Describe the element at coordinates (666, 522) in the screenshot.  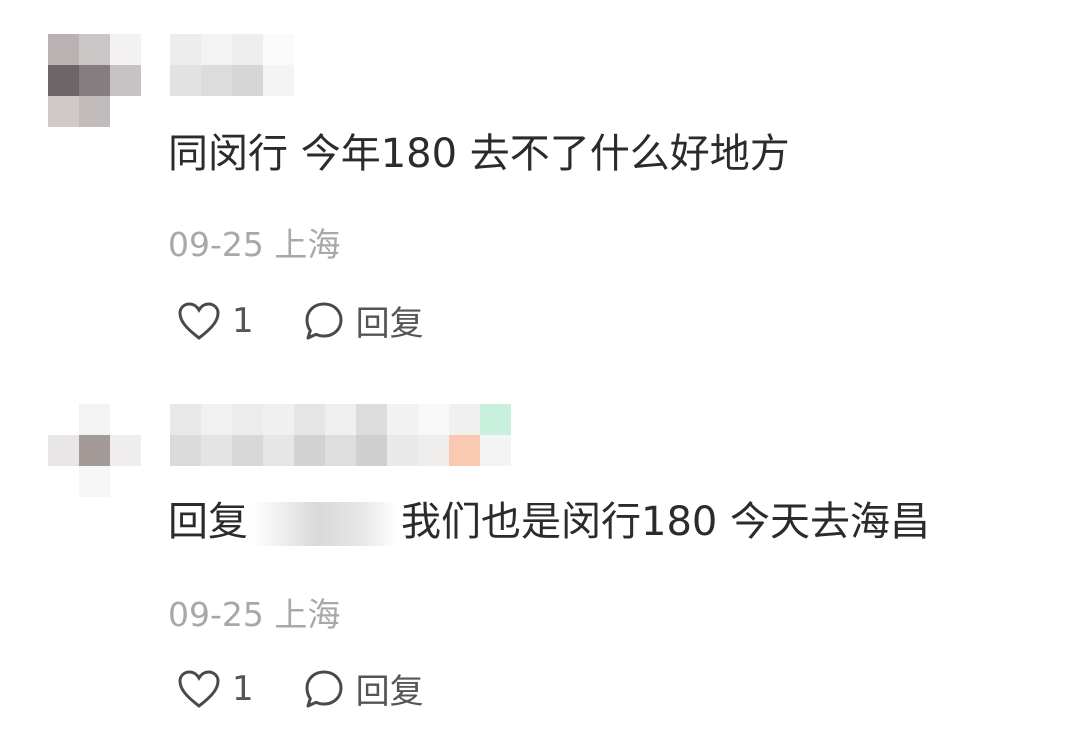
I see `reply-text: 我们也是闵行180 今天去海昌` at that location.